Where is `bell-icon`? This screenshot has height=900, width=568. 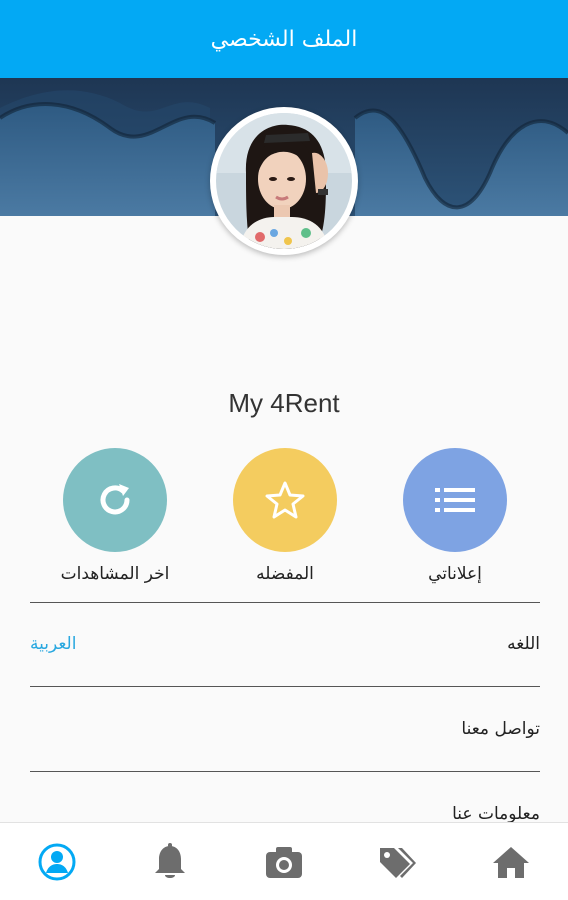
bell-icon is located at coordinates (170, 860).